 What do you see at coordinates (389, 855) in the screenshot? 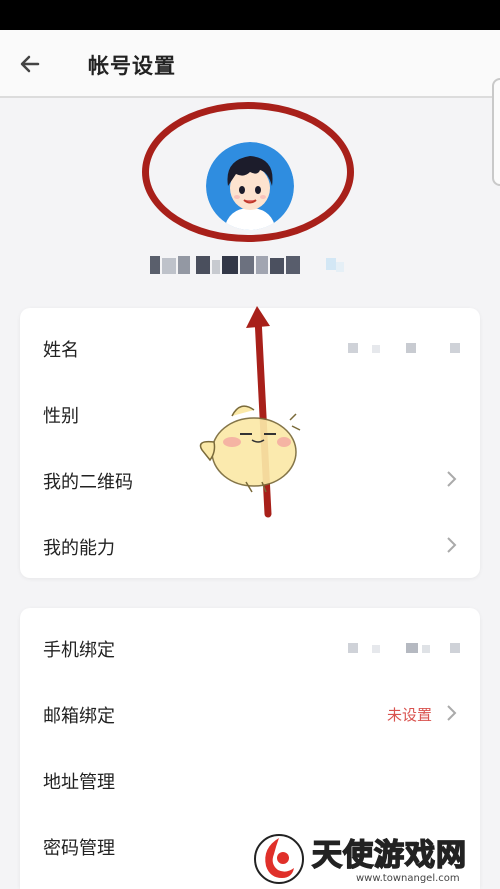
I see `watermark-text: 天使游戏网` at bounding box center [389, 855].